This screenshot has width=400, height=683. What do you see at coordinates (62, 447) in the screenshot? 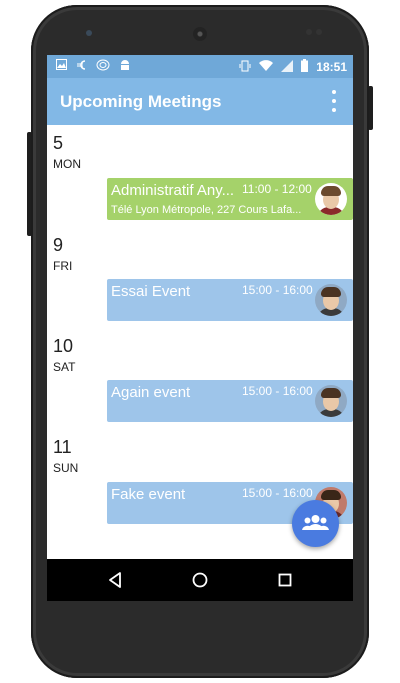
I see `day-number: 11` at bounding box center [62, 447].